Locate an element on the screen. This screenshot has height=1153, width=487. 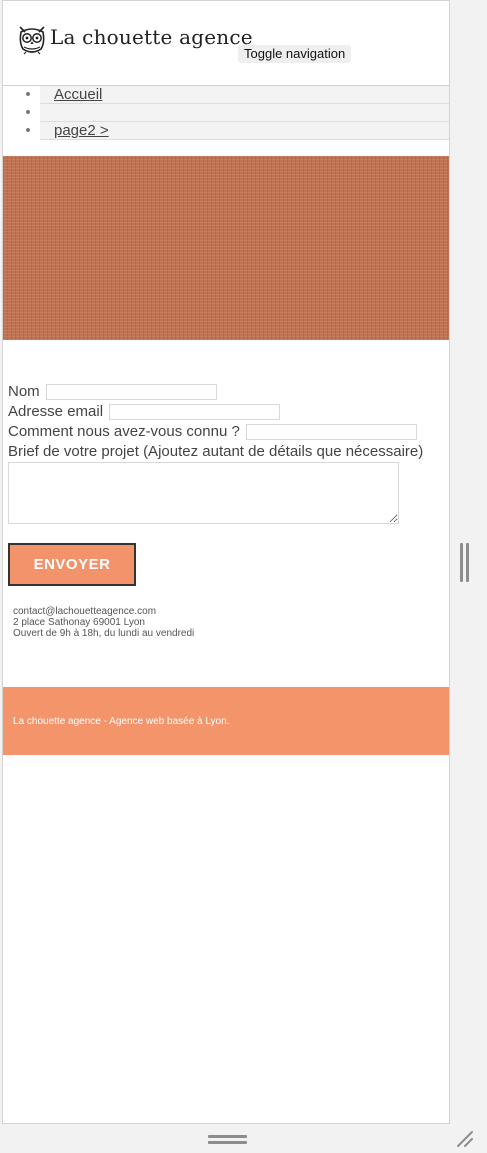
nav-item-page2: • page2 > is located at coordinates (237, 131).